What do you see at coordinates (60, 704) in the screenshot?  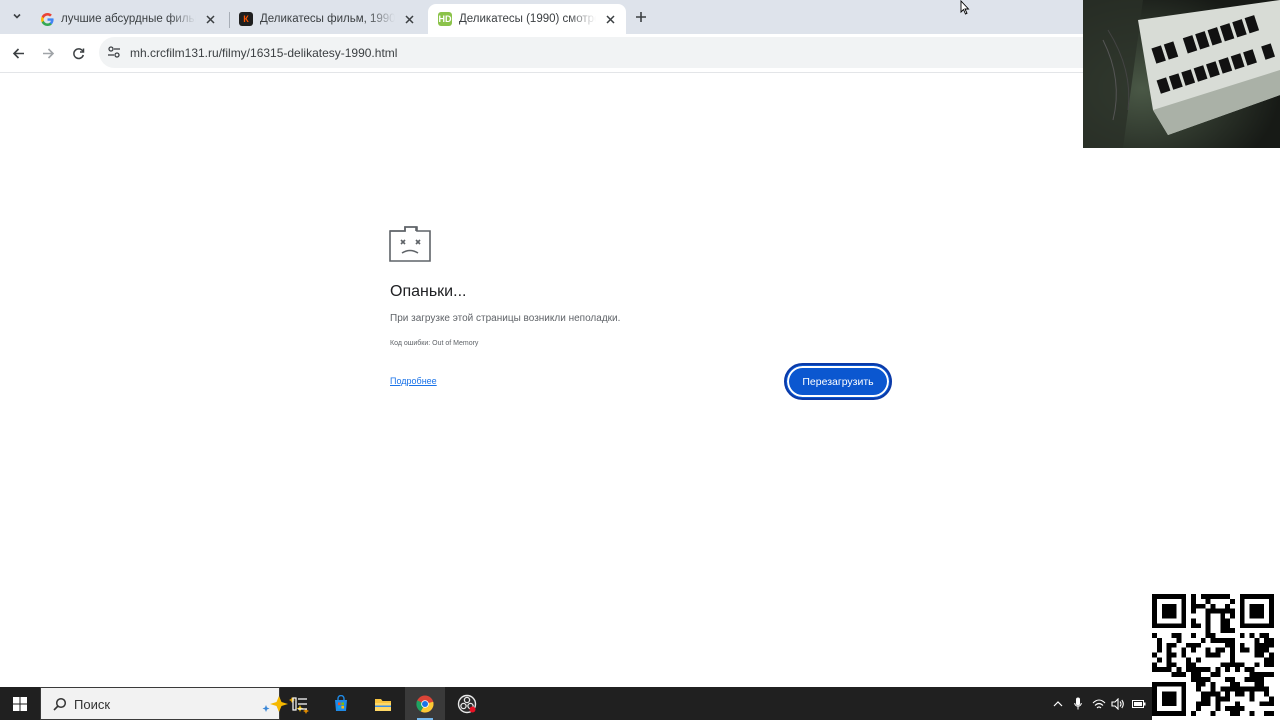 I see `search-icon` at bounding box center [60, 704].